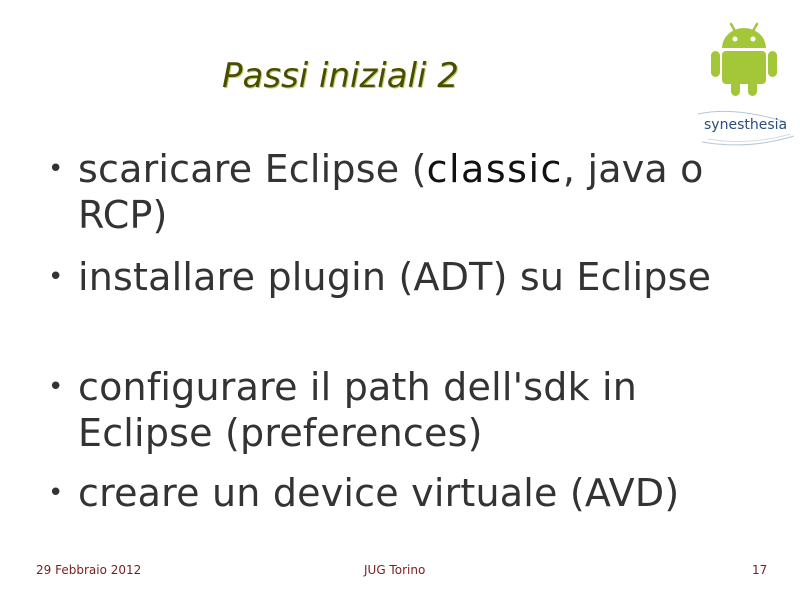 This screenshot has width=800, height=600. What do you see at coordinates (746, 125) in the screenshot?
I see `brand-name: synesthesia` at bounding box center [746, 125].